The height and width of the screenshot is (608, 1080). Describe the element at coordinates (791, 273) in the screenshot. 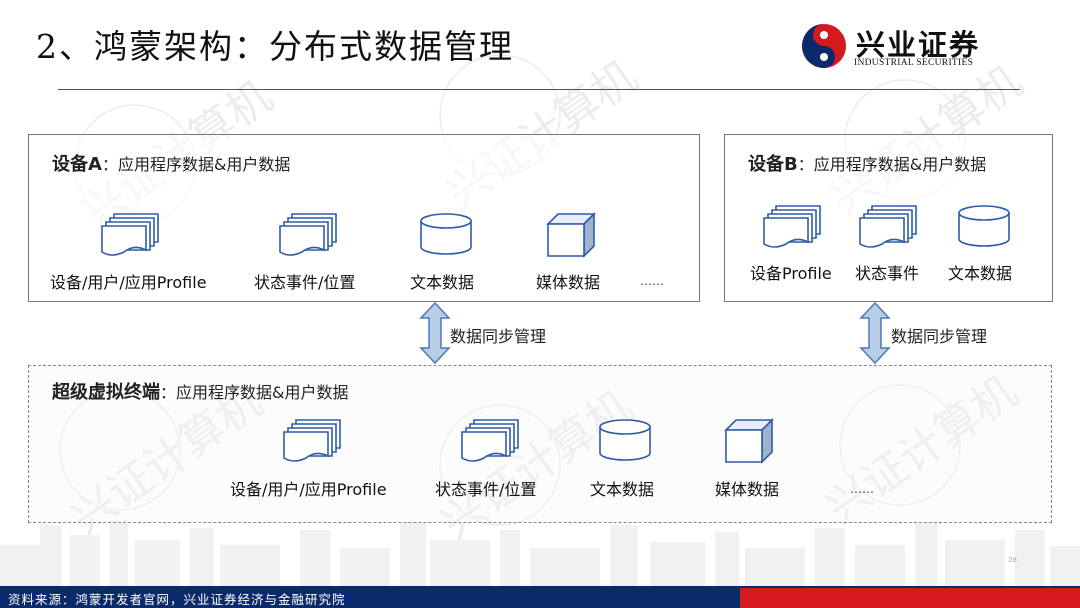

I see `device-b-item-label: 设备Profile` at that location.